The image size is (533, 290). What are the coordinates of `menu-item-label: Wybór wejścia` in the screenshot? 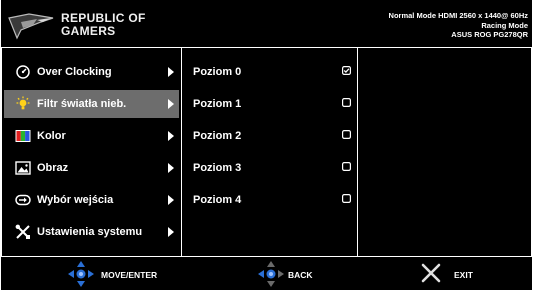 It's located at (75, 200).